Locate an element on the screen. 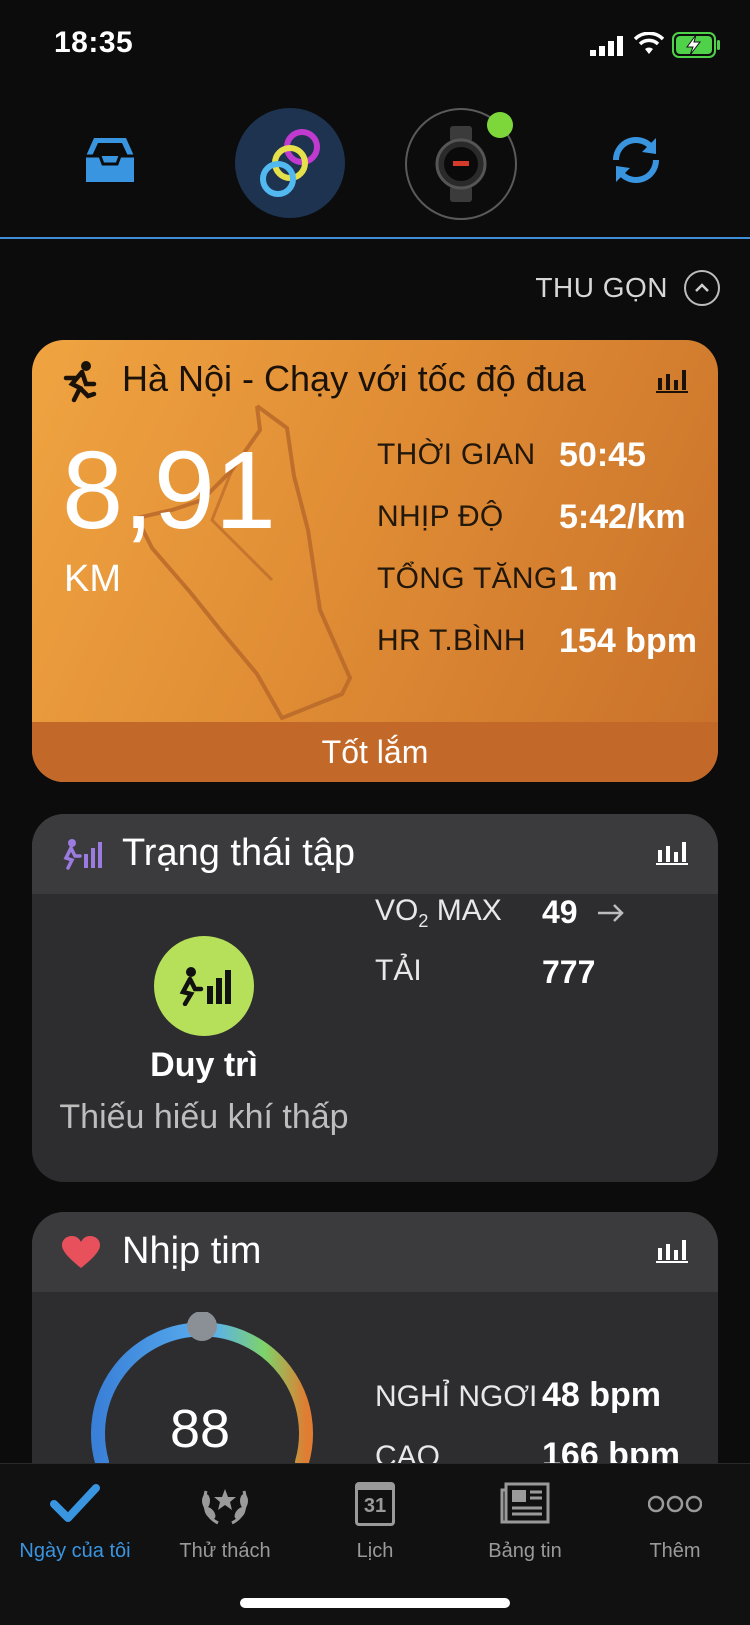  stat-label-time: THỜI GIAN is located at coordinates (456, 454).